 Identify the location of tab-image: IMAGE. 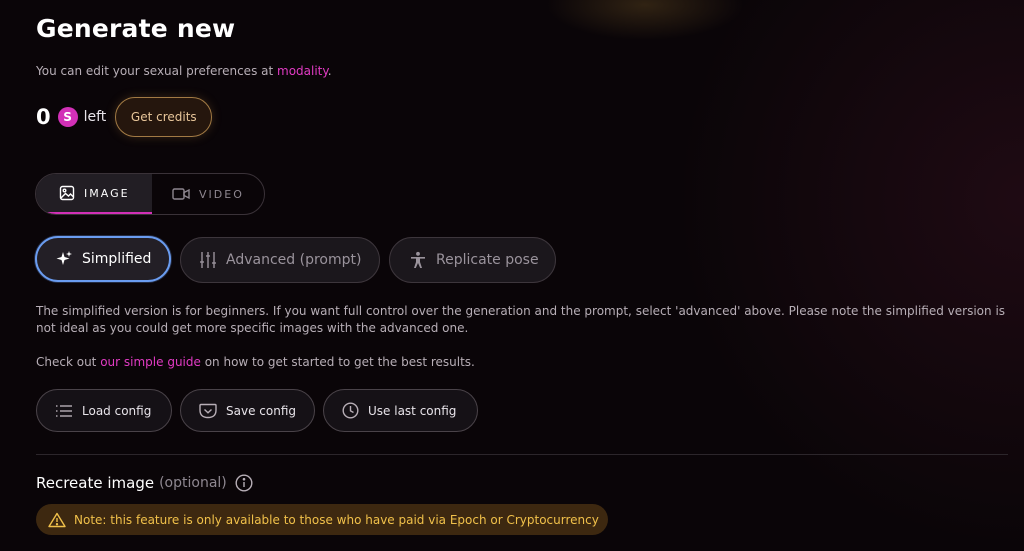
(94, 194).